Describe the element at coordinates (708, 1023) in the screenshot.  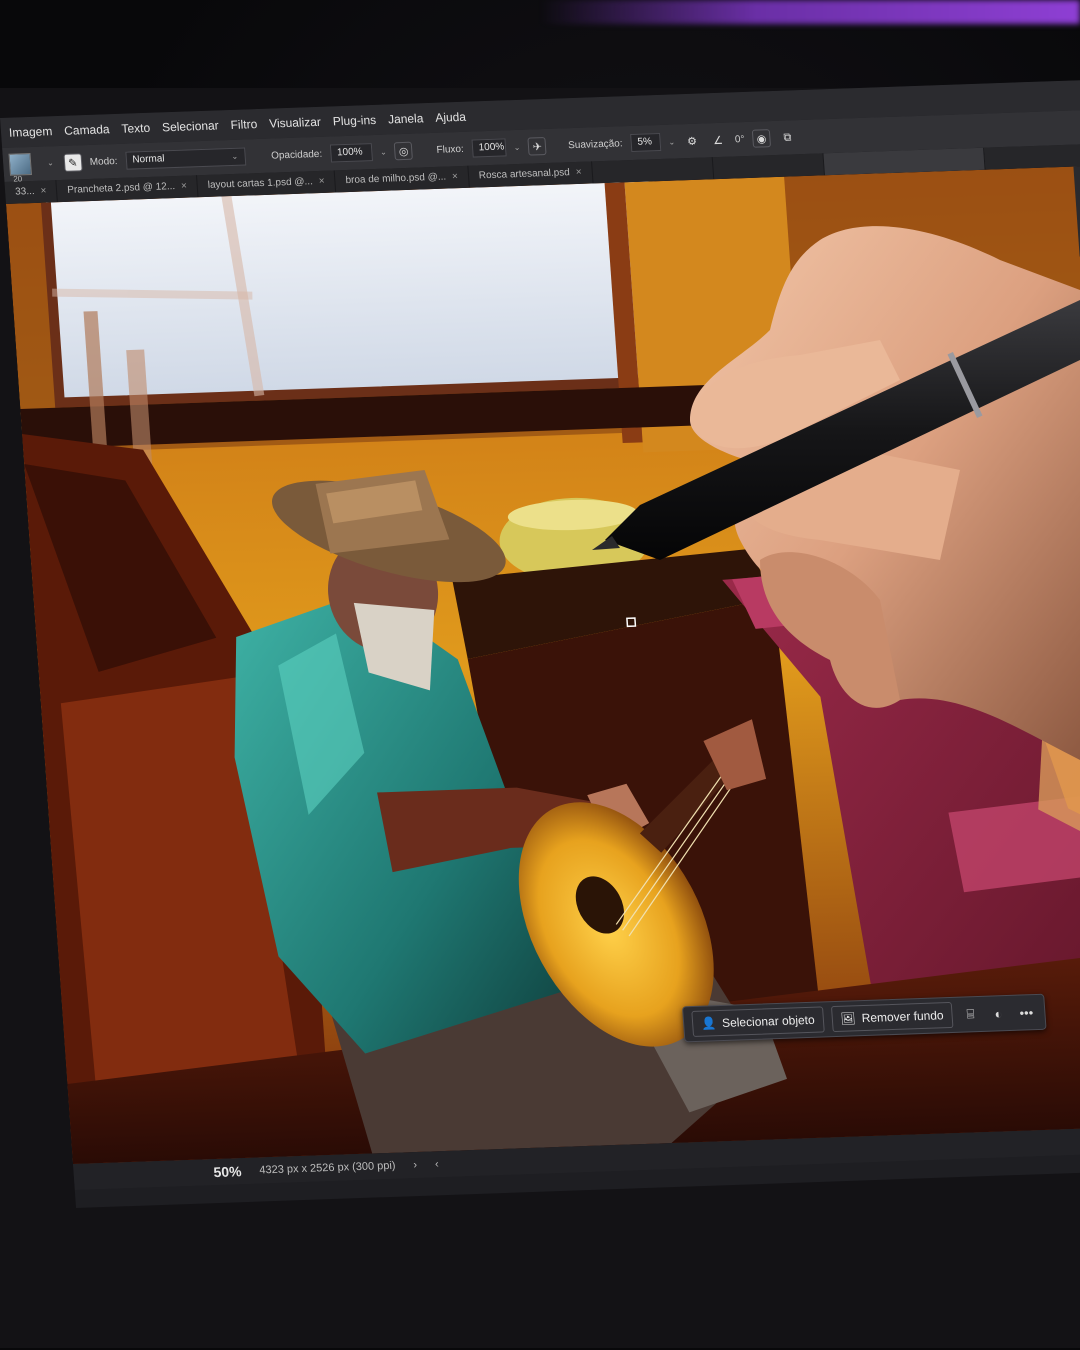
I see `person-icon: 👤` at that location.